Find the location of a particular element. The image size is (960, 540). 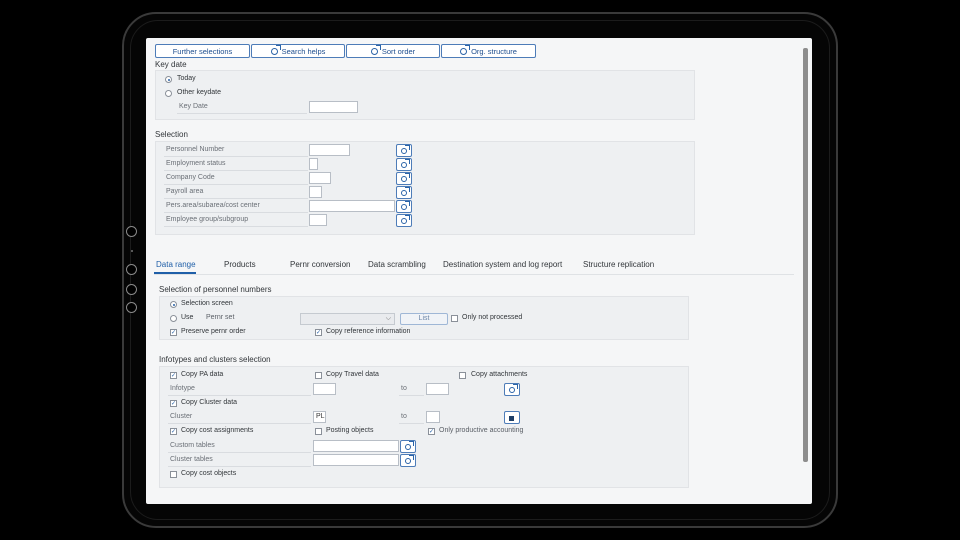

infotype-to-input is located at coordinates (437, 389).